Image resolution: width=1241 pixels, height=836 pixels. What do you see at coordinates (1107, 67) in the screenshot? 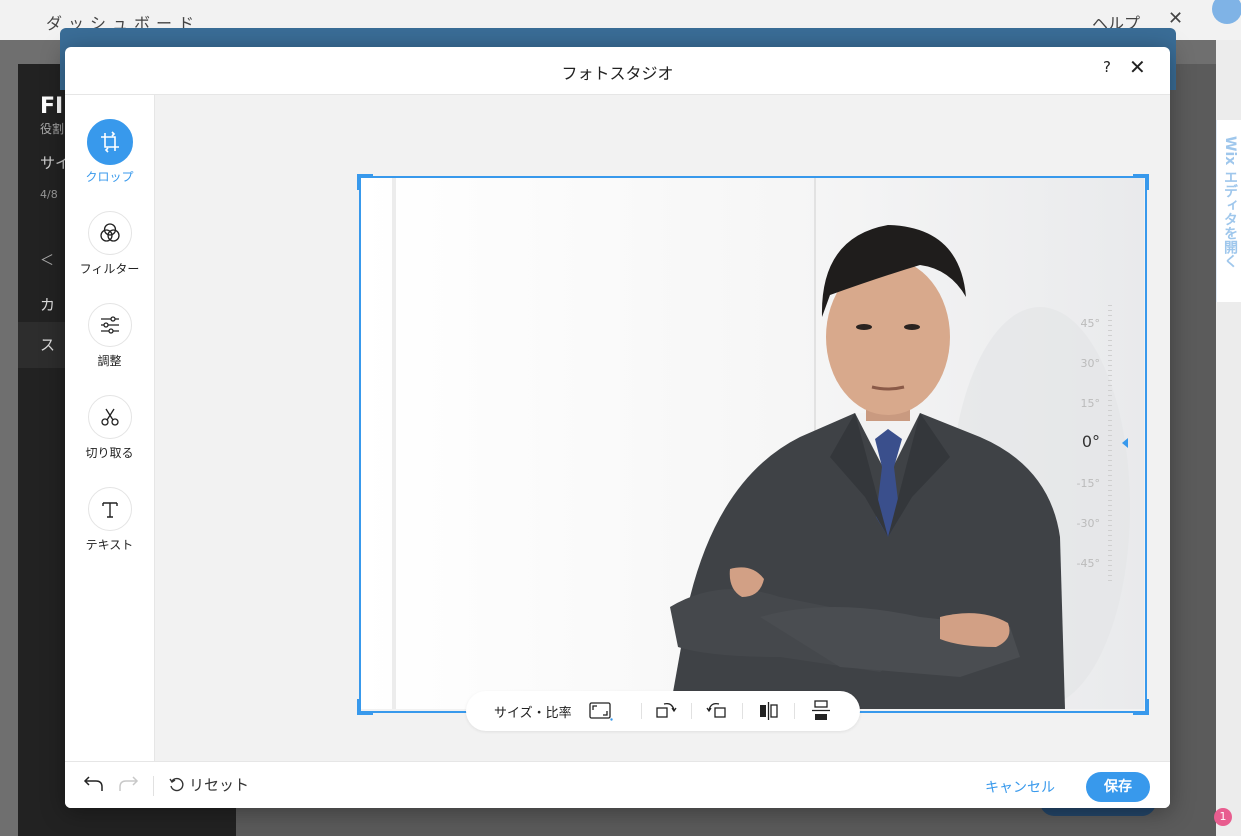
I see `help-button: ?` at bounding box center [1107, 67].